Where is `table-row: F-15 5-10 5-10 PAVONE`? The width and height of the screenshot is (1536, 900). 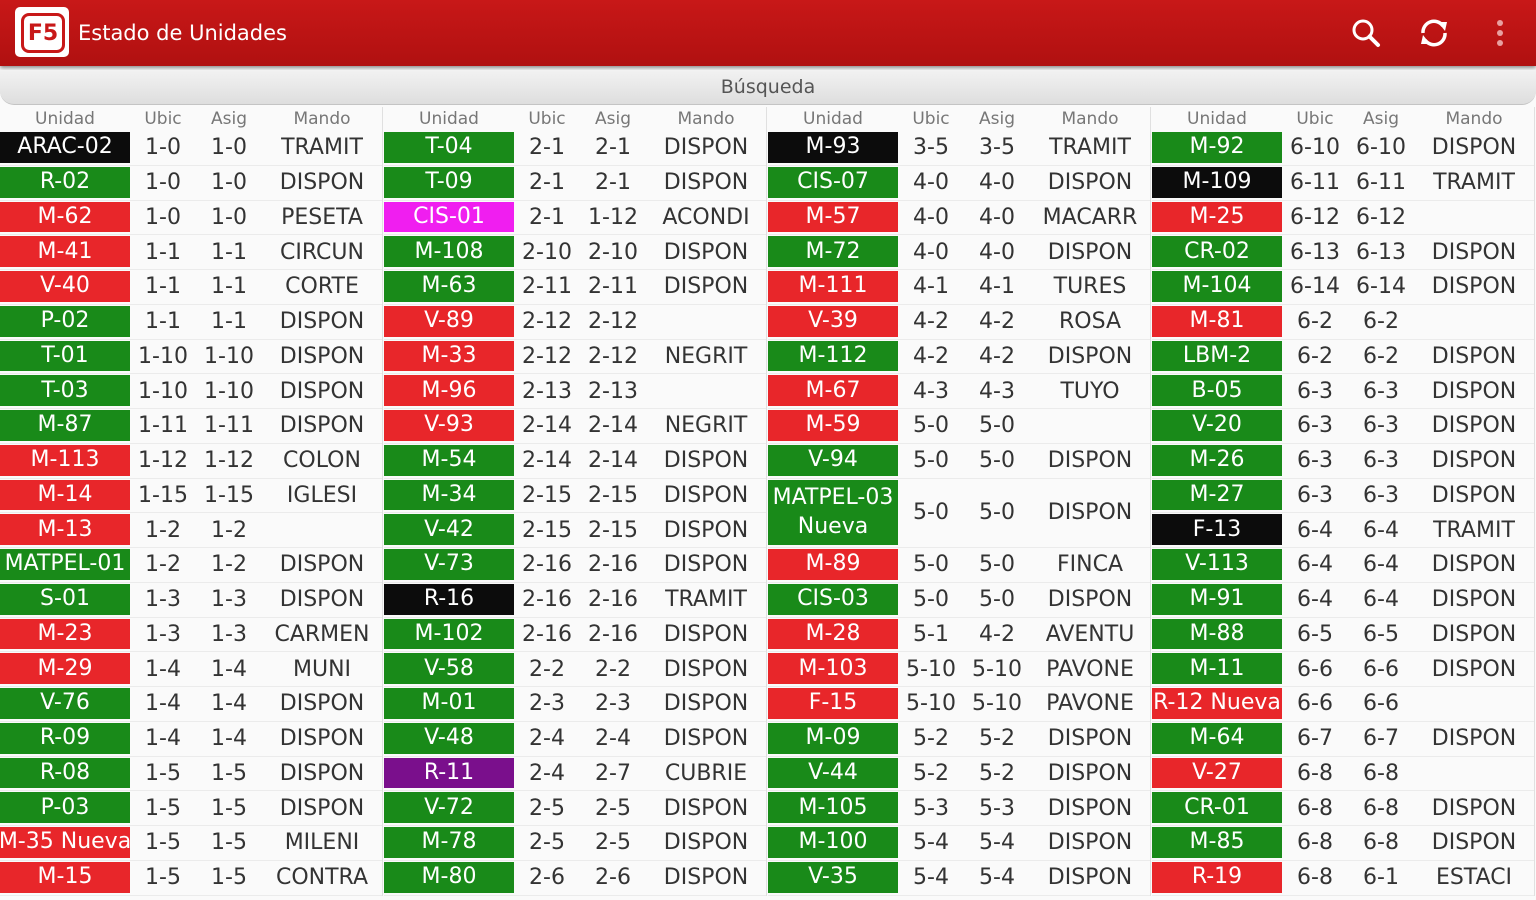
table-row: F-15 5-10 5-10 PAVONE is located at coordinates (959, 704).